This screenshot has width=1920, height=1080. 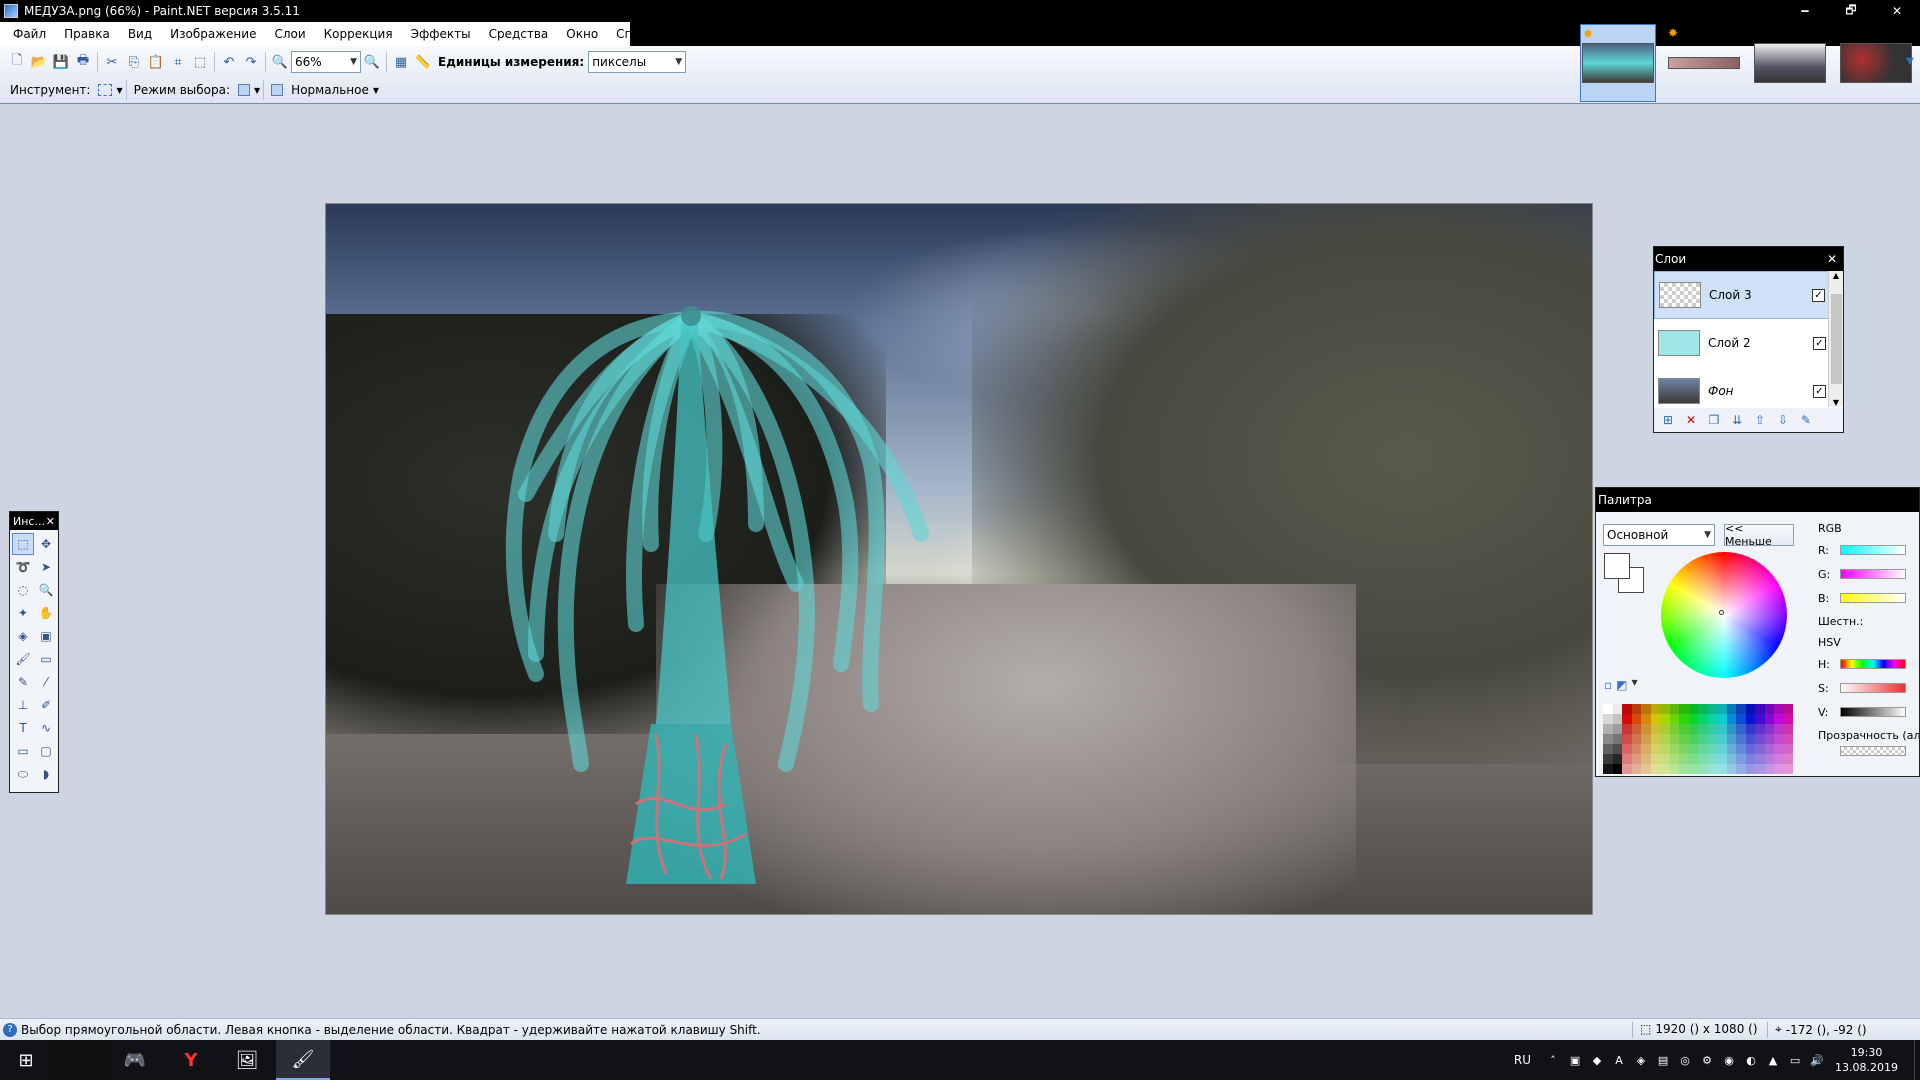 What do you see at coordinates (23, 751) in the screenshot?
I see `rectangle-tool-icon: ▭` at bounding box center [23, 751].